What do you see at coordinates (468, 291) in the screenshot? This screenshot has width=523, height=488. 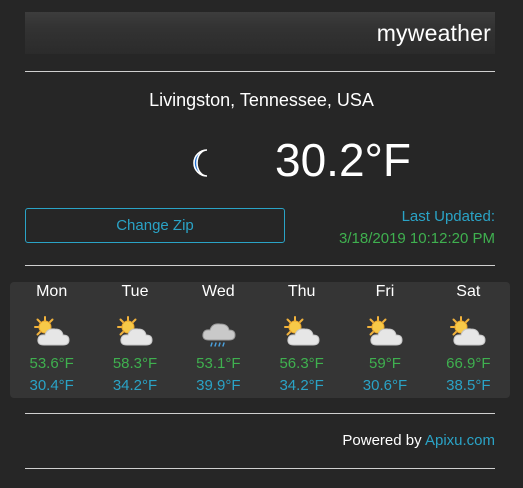 I see `forecast-day-name: Sat` at bounding box center [468, 291].